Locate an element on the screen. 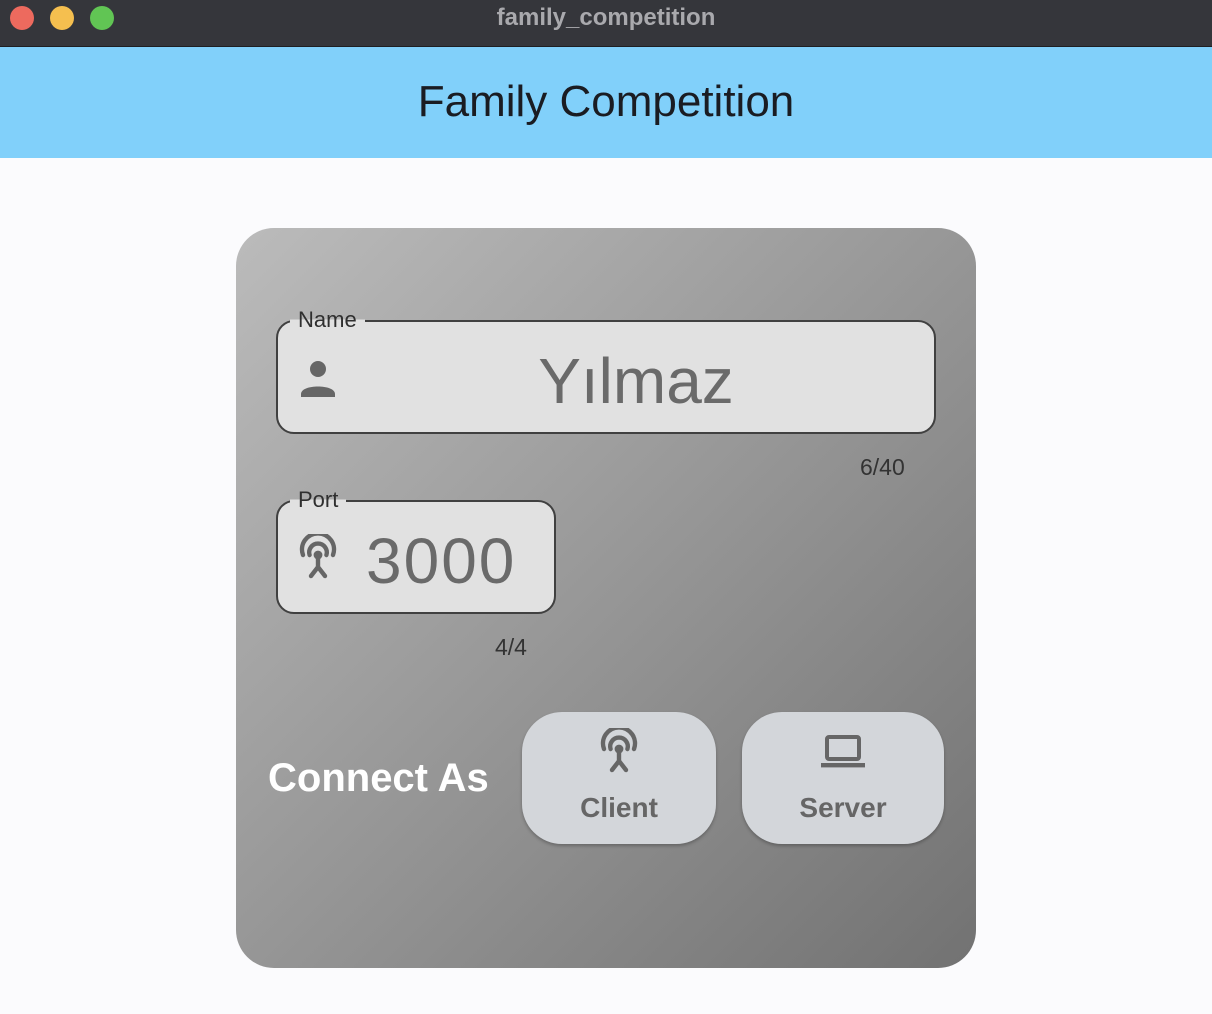 Image resolution: width=1212 pixels, height=1014 pixels. port-input-value: 3000 is located at coordinates (441, 561).